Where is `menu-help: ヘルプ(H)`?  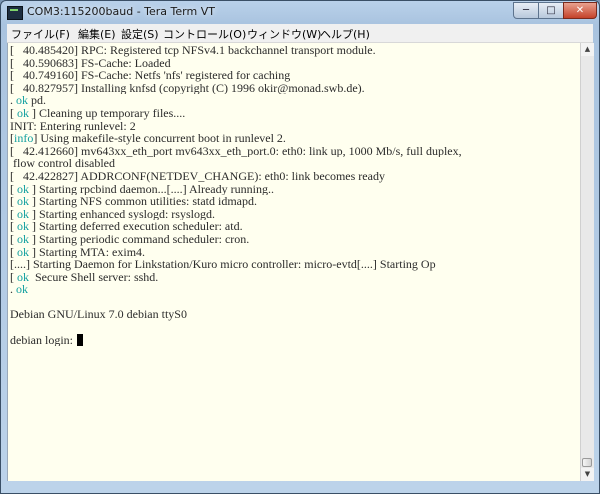 menu-help: ヘルプ(H) is located at coordinates (345, 34).